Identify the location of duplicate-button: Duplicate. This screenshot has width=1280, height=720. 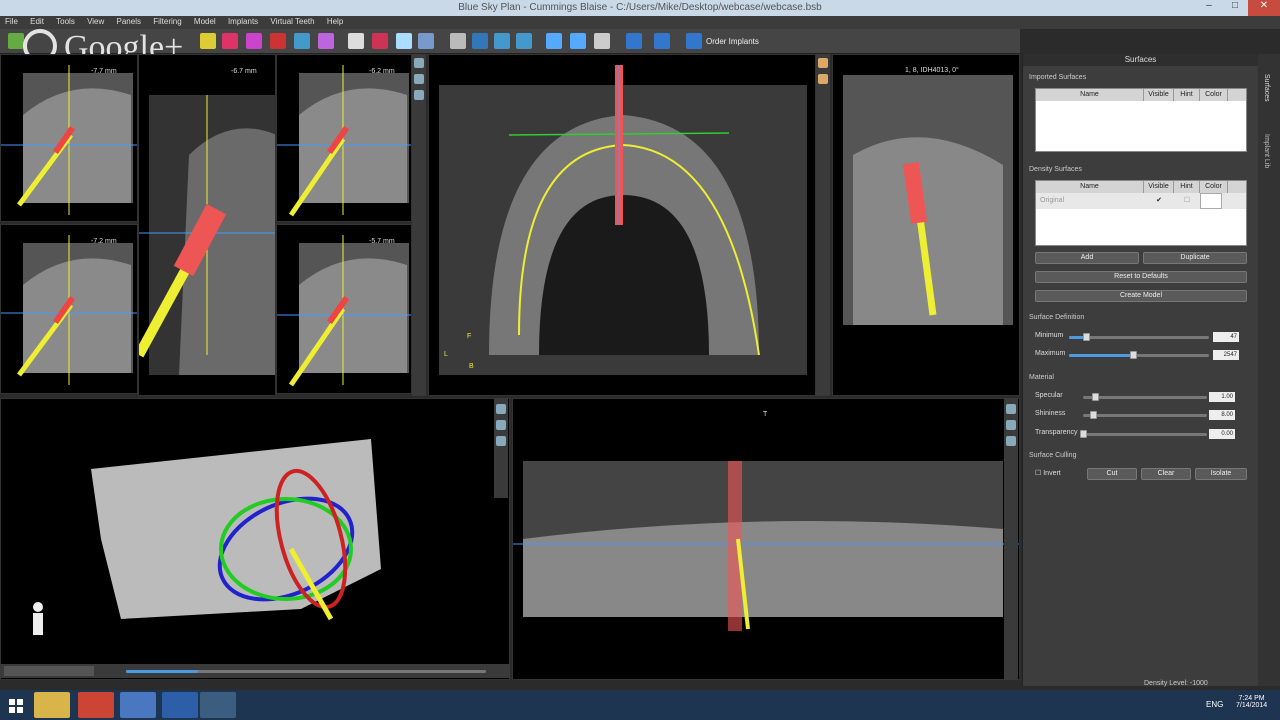
(1195, 258).